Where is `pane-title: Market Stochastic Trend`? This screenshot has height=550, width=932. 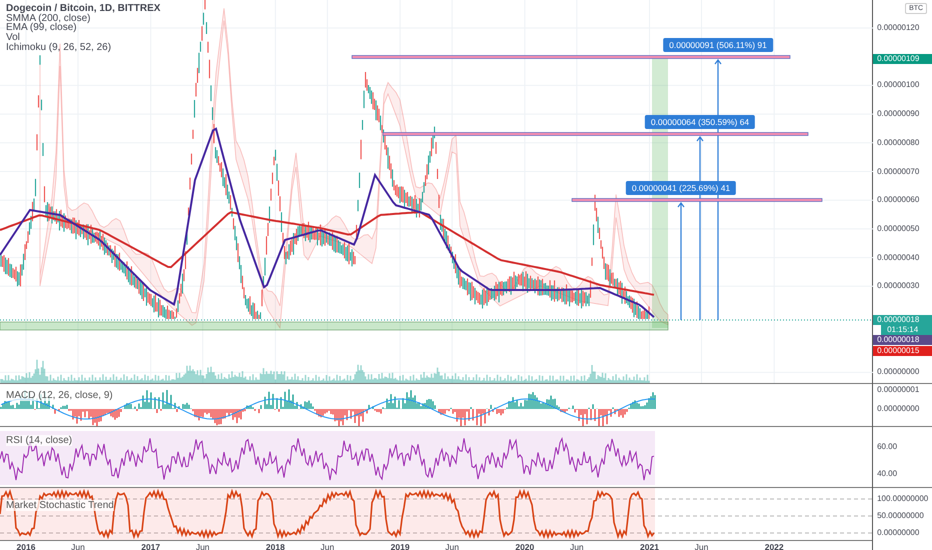 pane-title: Market Stochastic Trend is located at coordinates (60, 505).